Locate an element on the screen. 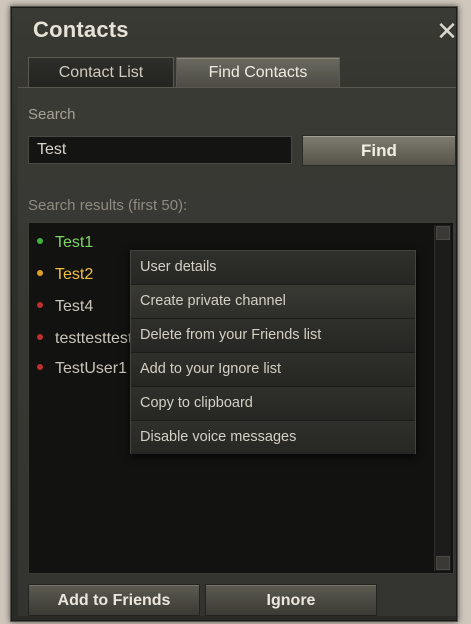 The image size is (471, 624). menu-item-delete-friend: Delete from your Friends list is located at coordinates (273, 336).